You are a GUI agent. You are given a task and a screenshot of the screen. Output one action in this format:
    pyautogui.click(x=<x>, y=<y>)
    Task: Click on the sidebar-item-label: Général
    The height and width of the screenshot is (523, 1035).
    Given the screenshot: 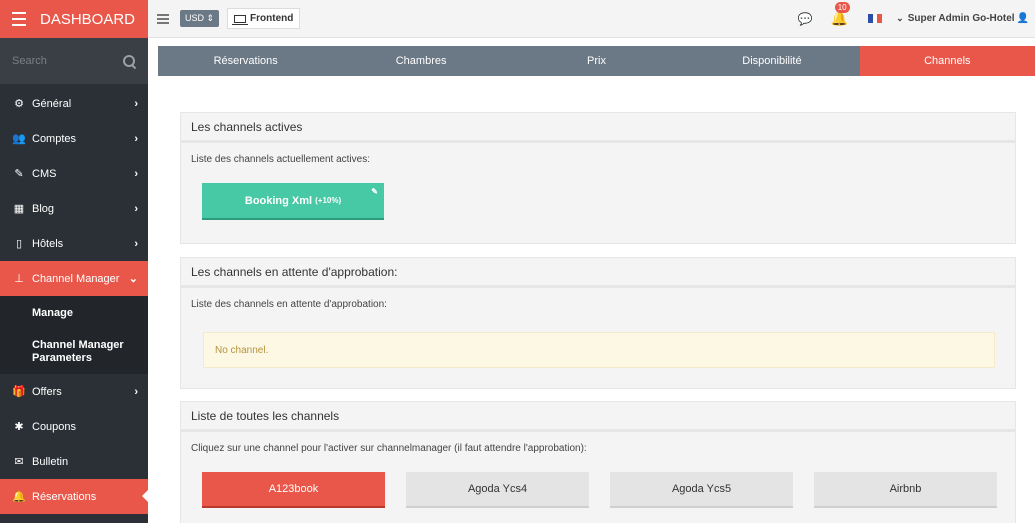 What is the action you would take?
    pyautogui.click(x=52, y=103)
    